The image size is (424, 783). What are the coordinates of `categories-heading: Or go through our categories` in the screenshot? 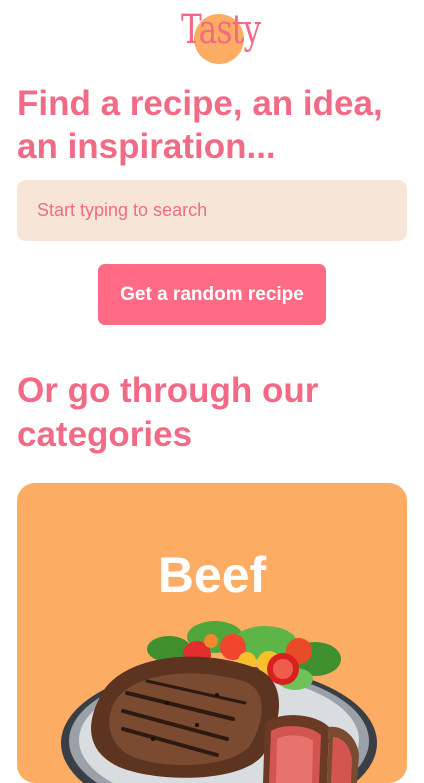 It's located at (168, 412).